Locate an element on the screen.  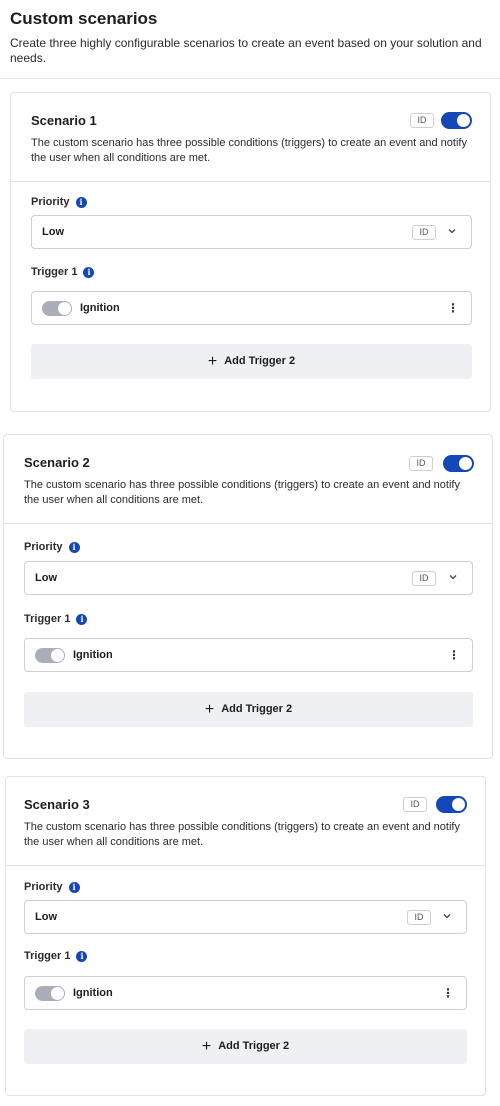
scenario-title: Scenario 3 is located at coordinates (57, 804).